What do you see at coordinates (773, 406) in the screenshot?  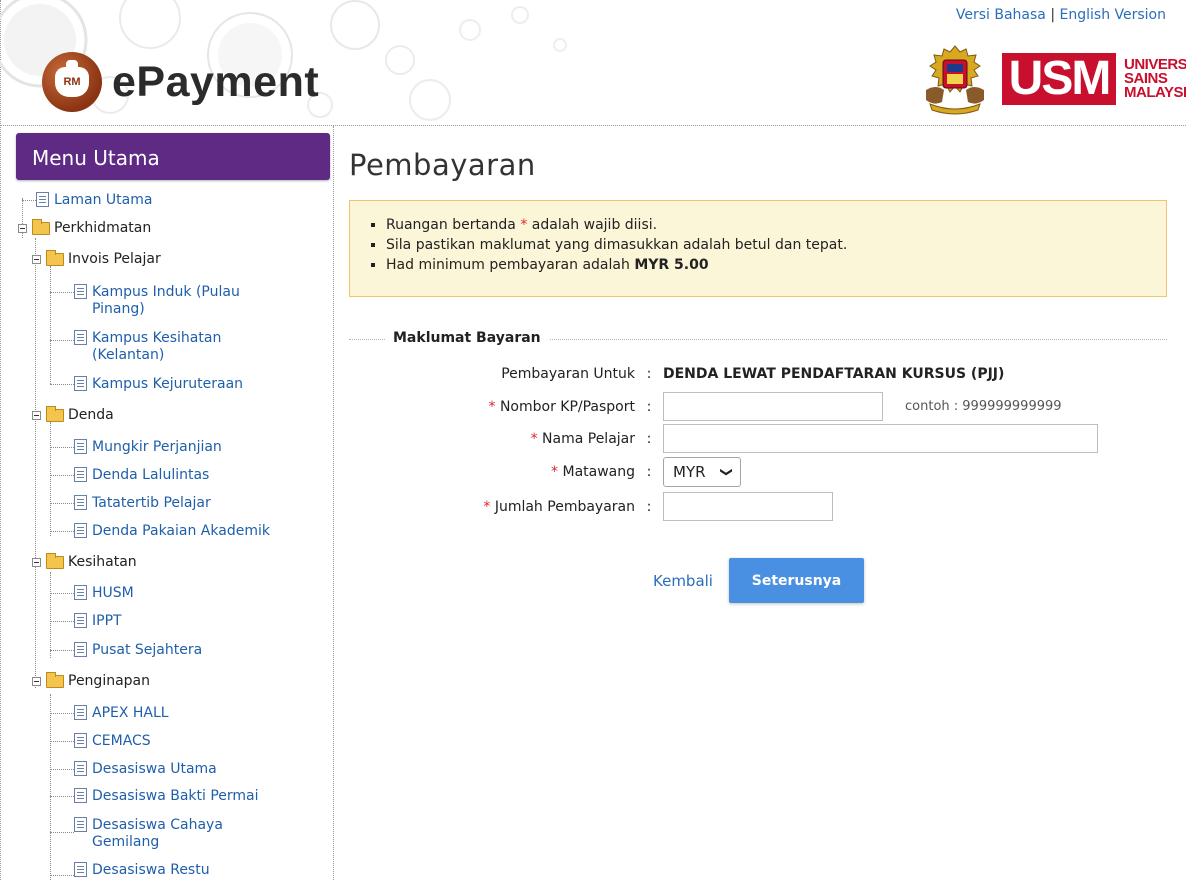 I see `nombor-kp-input` at bounding box center [773, 406].